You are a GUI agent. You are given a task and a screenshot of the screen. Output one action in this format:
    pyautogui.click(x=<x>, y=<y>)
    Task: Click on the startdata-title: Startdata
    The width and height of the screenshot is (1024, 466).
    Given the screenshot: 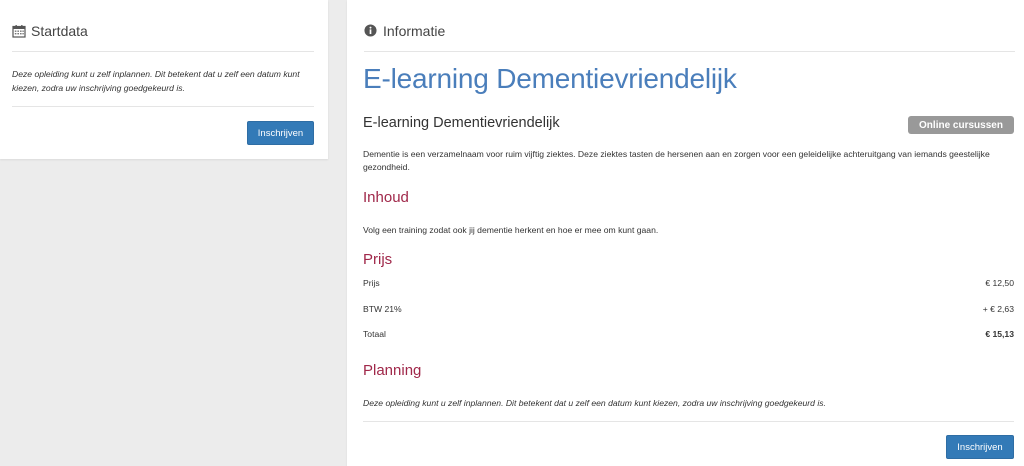 What is the action you would take?
    pyautogui.click(x=59, y=30)
    